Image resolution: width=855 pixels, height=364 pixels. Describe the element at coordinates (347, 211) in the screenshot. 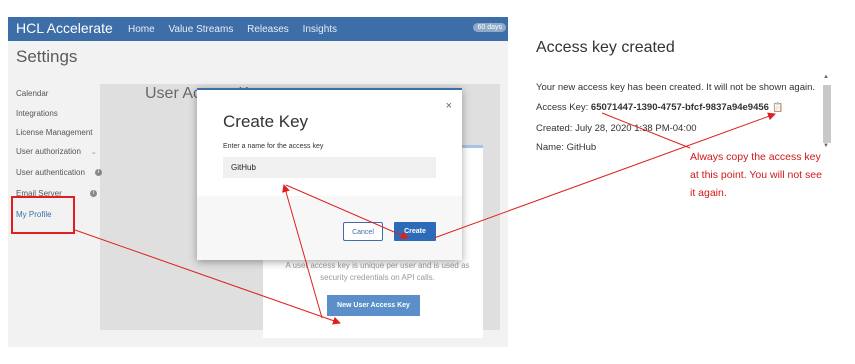

I see `arrow-name-field-to-create` at that location.